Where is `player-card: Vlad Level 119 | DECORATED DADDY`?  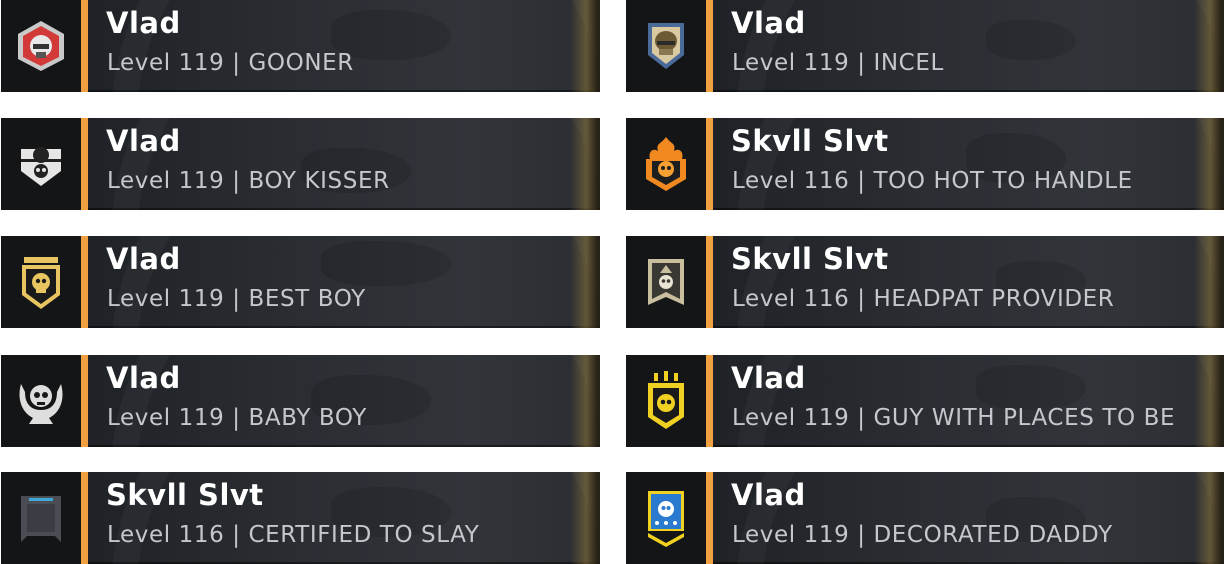 player-card: Vlad Level 119 | DECORATED DADDY is located at coordinates (925, 518).